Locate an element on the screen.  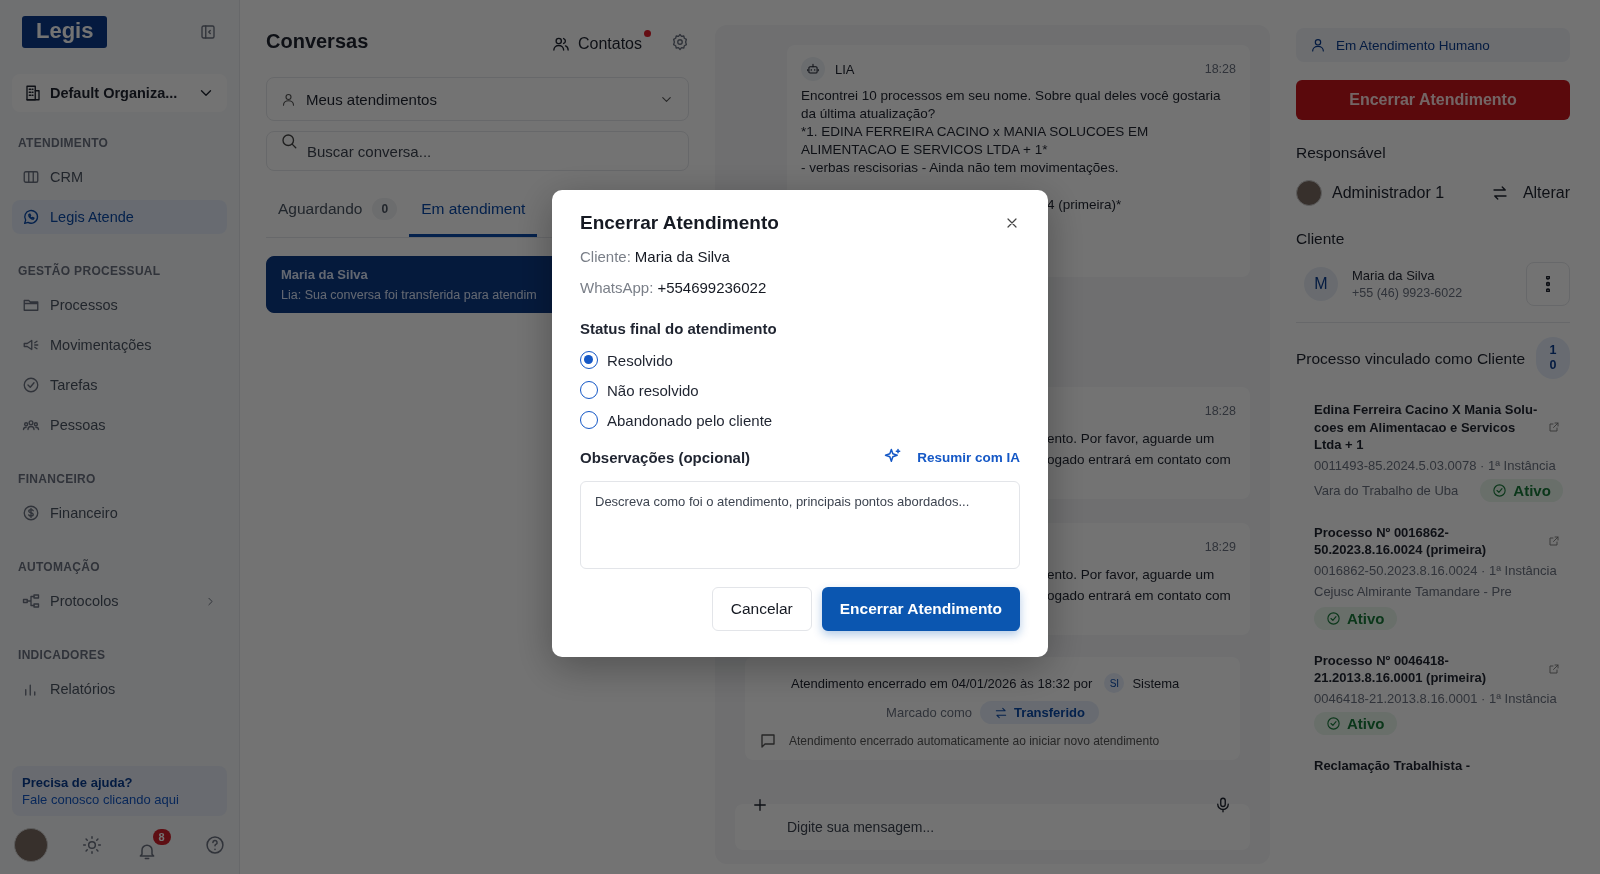
process-number: 0016862-50.2023.8.16.0024 · 1ª Instância is located at coordinates (1436, 570).